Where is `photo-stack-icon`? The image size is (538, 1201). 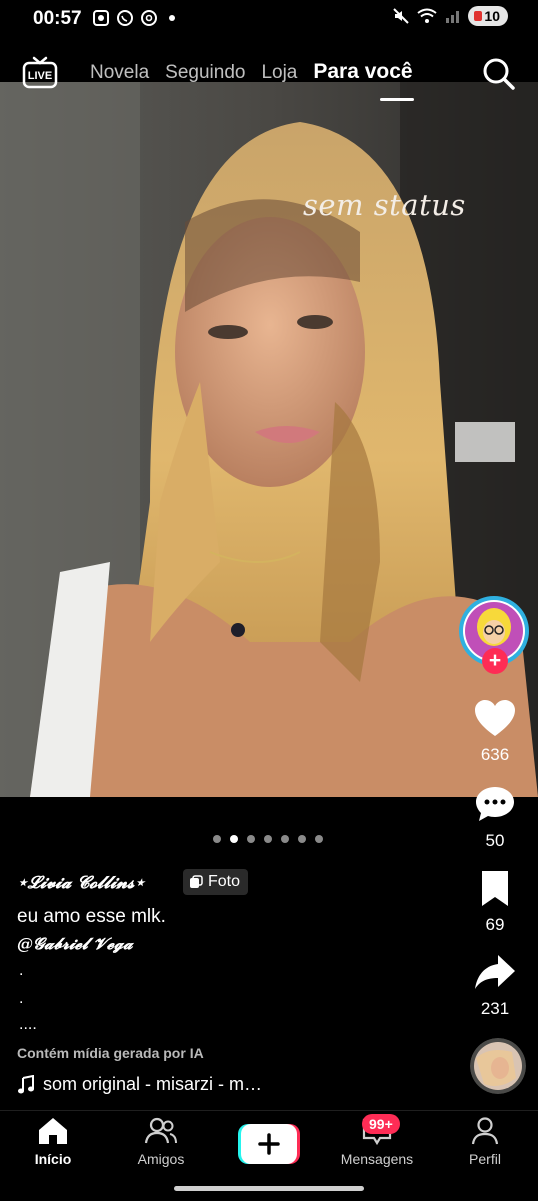 photo-stack-icon is located at coordinates (196, 881).